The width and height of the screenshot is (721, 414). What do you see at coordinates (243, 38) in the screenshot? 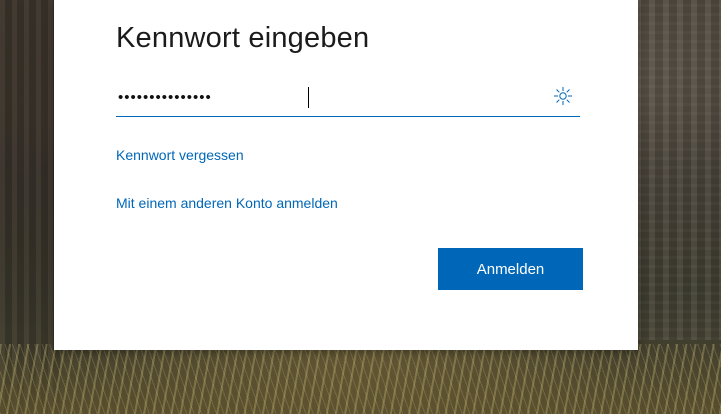
I see `page-title: Kennwort eingeben` at bounding box center [243, 38].